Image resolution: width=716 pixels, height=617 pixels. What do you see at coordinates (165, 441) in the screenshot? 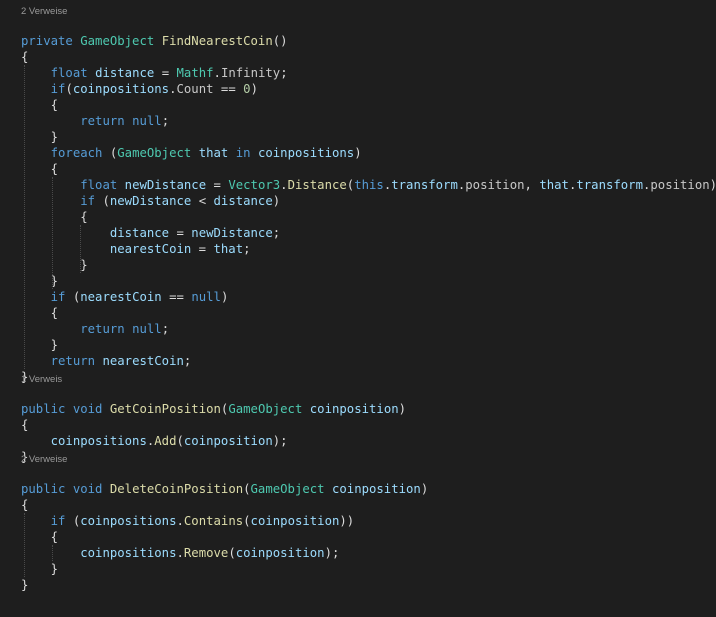
I see `code-token: Add` at bounding box center [165, 441].